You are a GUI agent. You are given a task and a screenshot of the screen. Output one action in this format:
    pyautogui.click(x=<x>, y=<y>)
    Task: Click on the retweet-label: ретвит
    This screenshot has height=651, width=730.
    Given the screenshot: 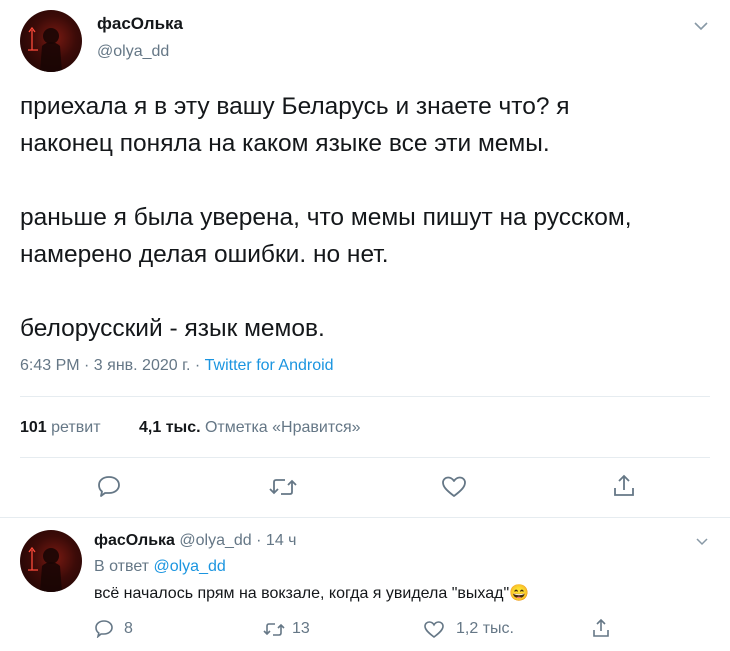 What is the action you would take?
    pyautogui.click(x=76, y=427)
    